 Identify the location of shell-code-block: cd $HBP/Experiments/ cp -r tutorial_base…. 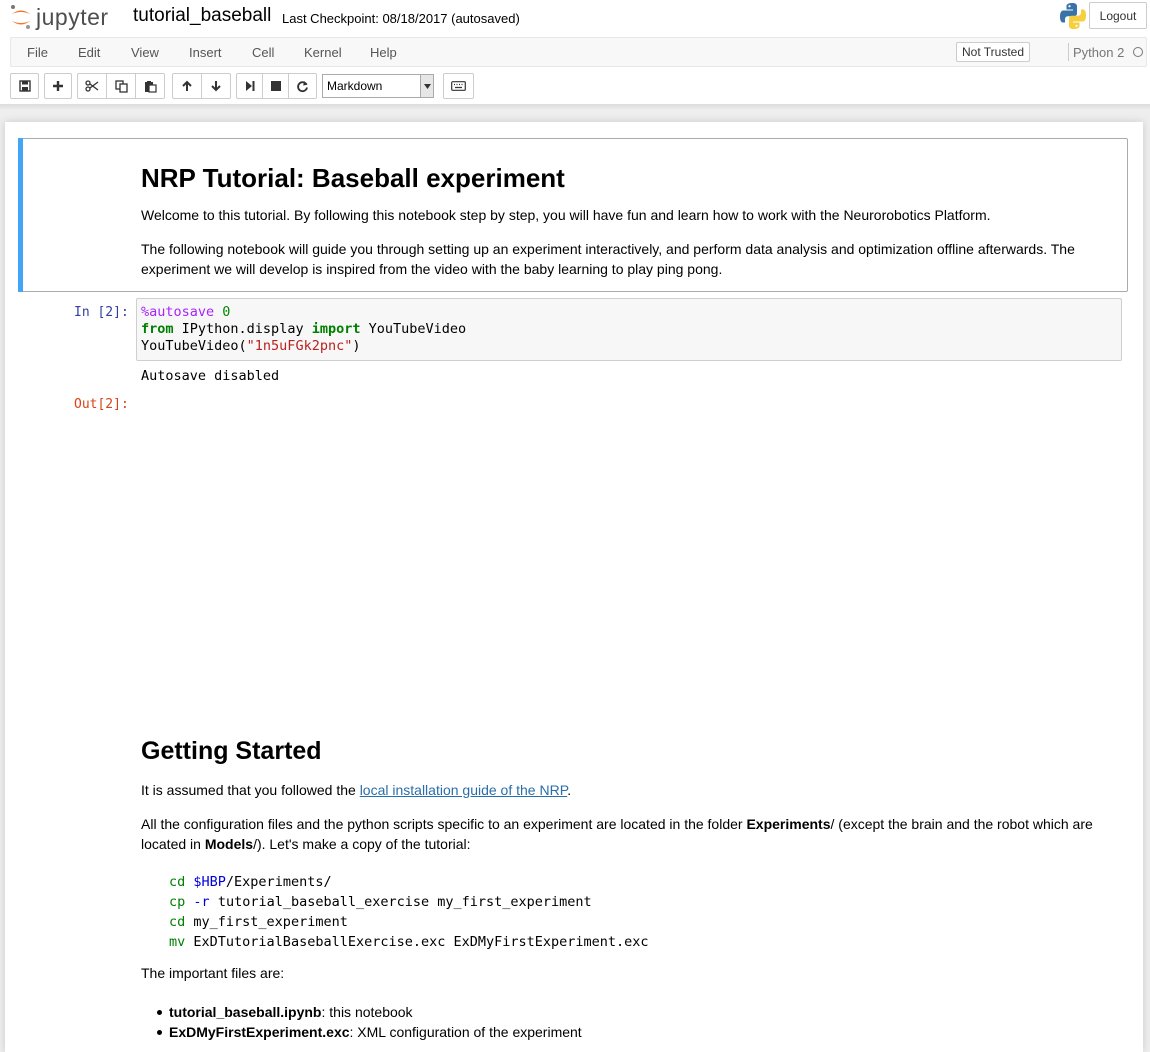
(409, 912).